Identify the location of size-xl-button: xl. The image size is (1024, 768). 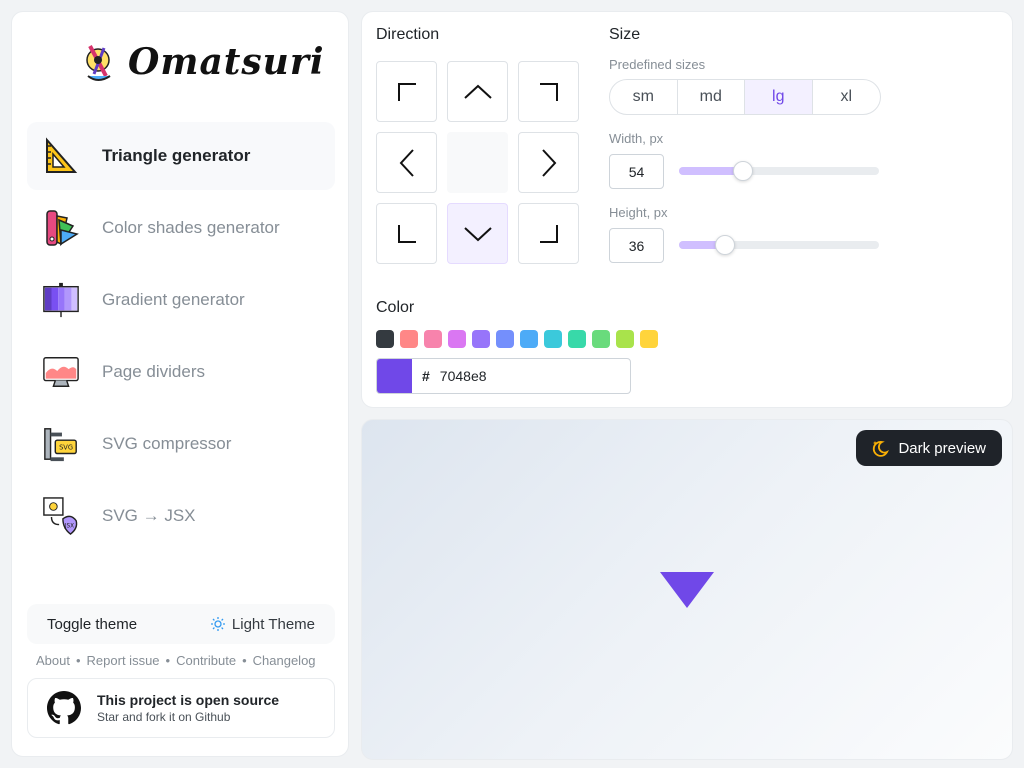
(847, 97).